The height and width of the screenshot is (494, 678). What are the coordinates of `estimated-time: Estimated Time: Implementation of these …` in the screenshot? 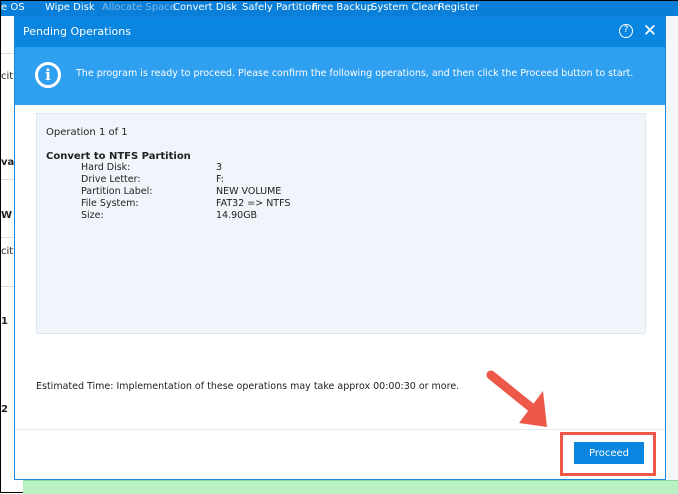 It's located at (248, 386).